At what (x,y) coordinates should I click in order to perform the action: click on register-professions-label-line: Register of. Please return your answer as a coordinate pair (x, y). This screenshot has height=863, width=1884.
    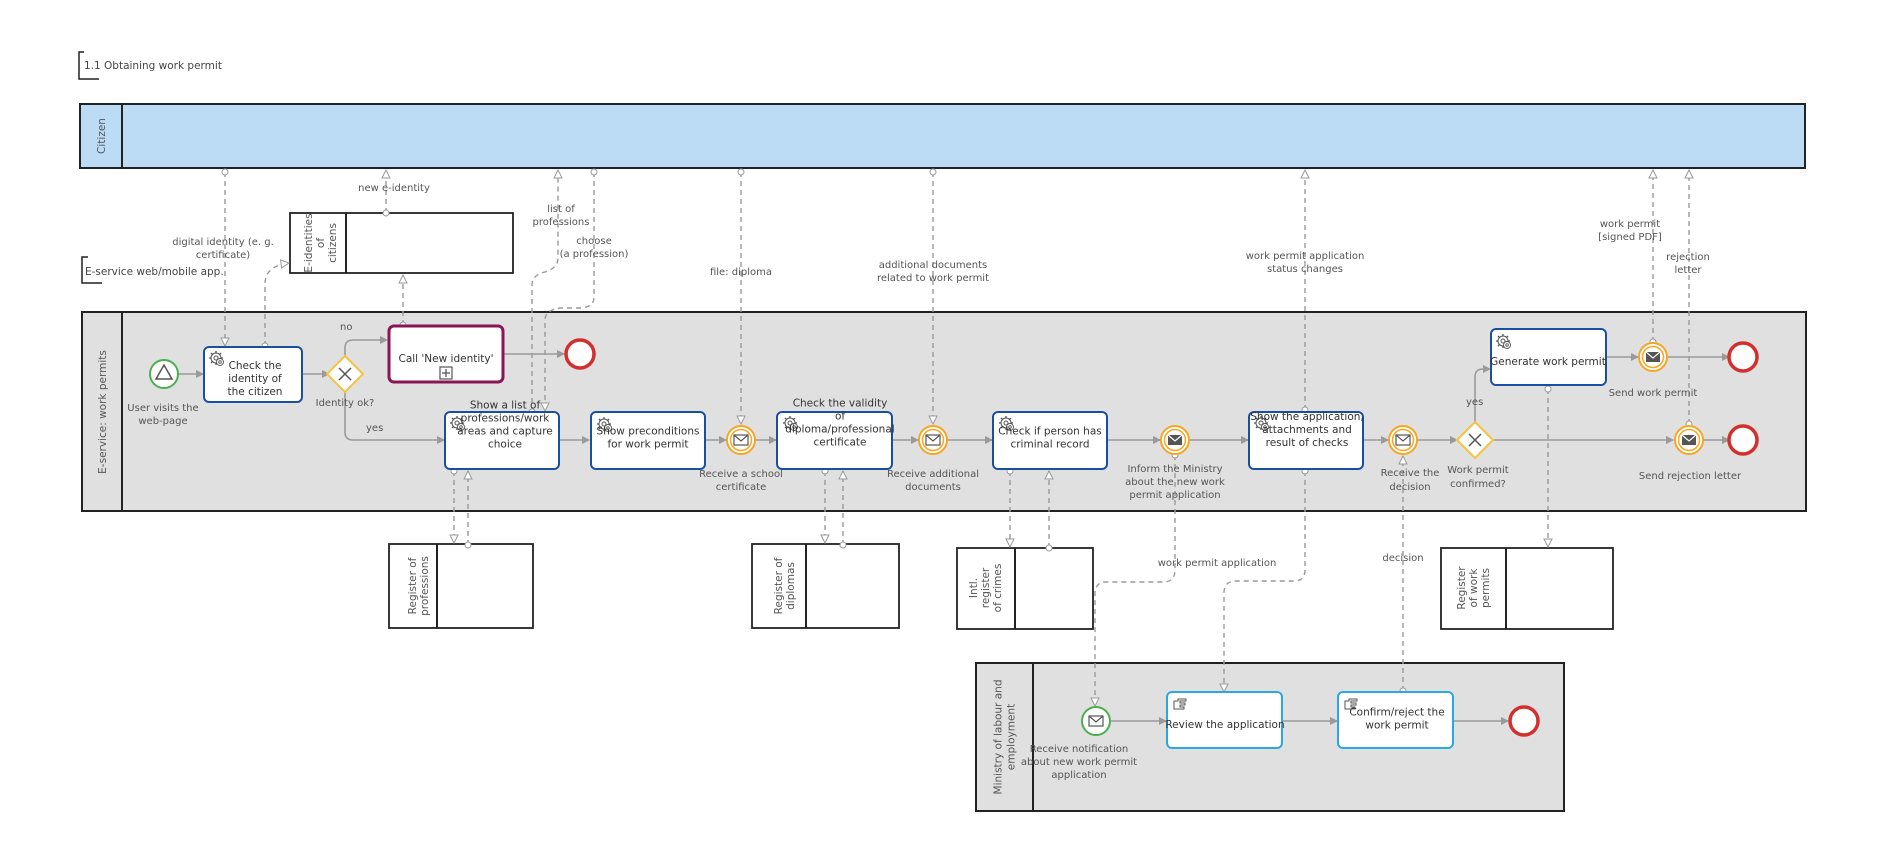
    Looking at the image, I should click on (413, 585).